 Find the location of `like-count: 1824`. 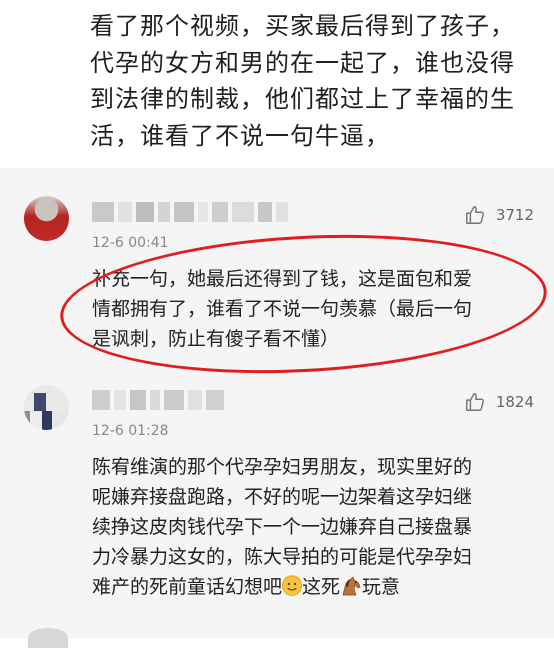

like-count: 1824 is located at coordinates (514, 402).